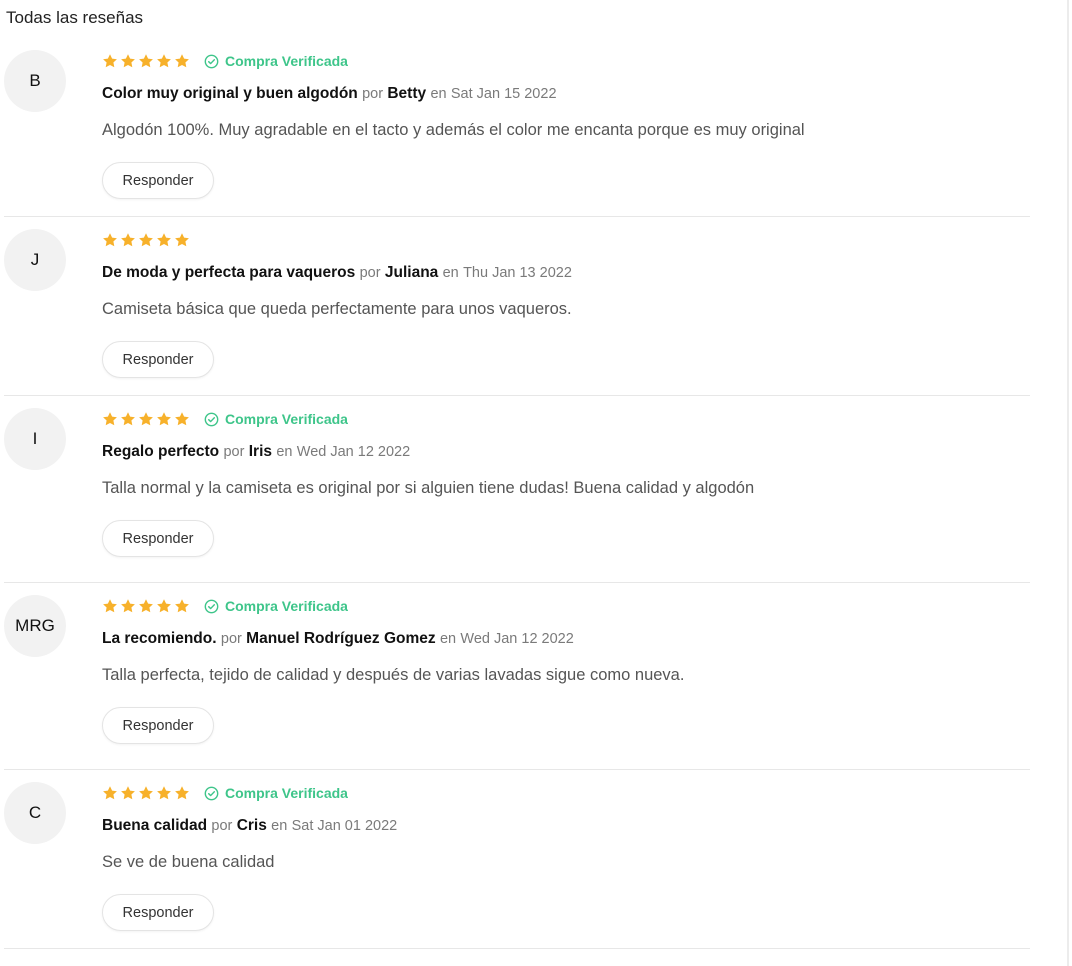 This screenshot has height=966, width=1072. Describe the element at coordinates (229, 272) in the screenshot. I see `review-title: De moda y perfecta para vaqueros` at that location.